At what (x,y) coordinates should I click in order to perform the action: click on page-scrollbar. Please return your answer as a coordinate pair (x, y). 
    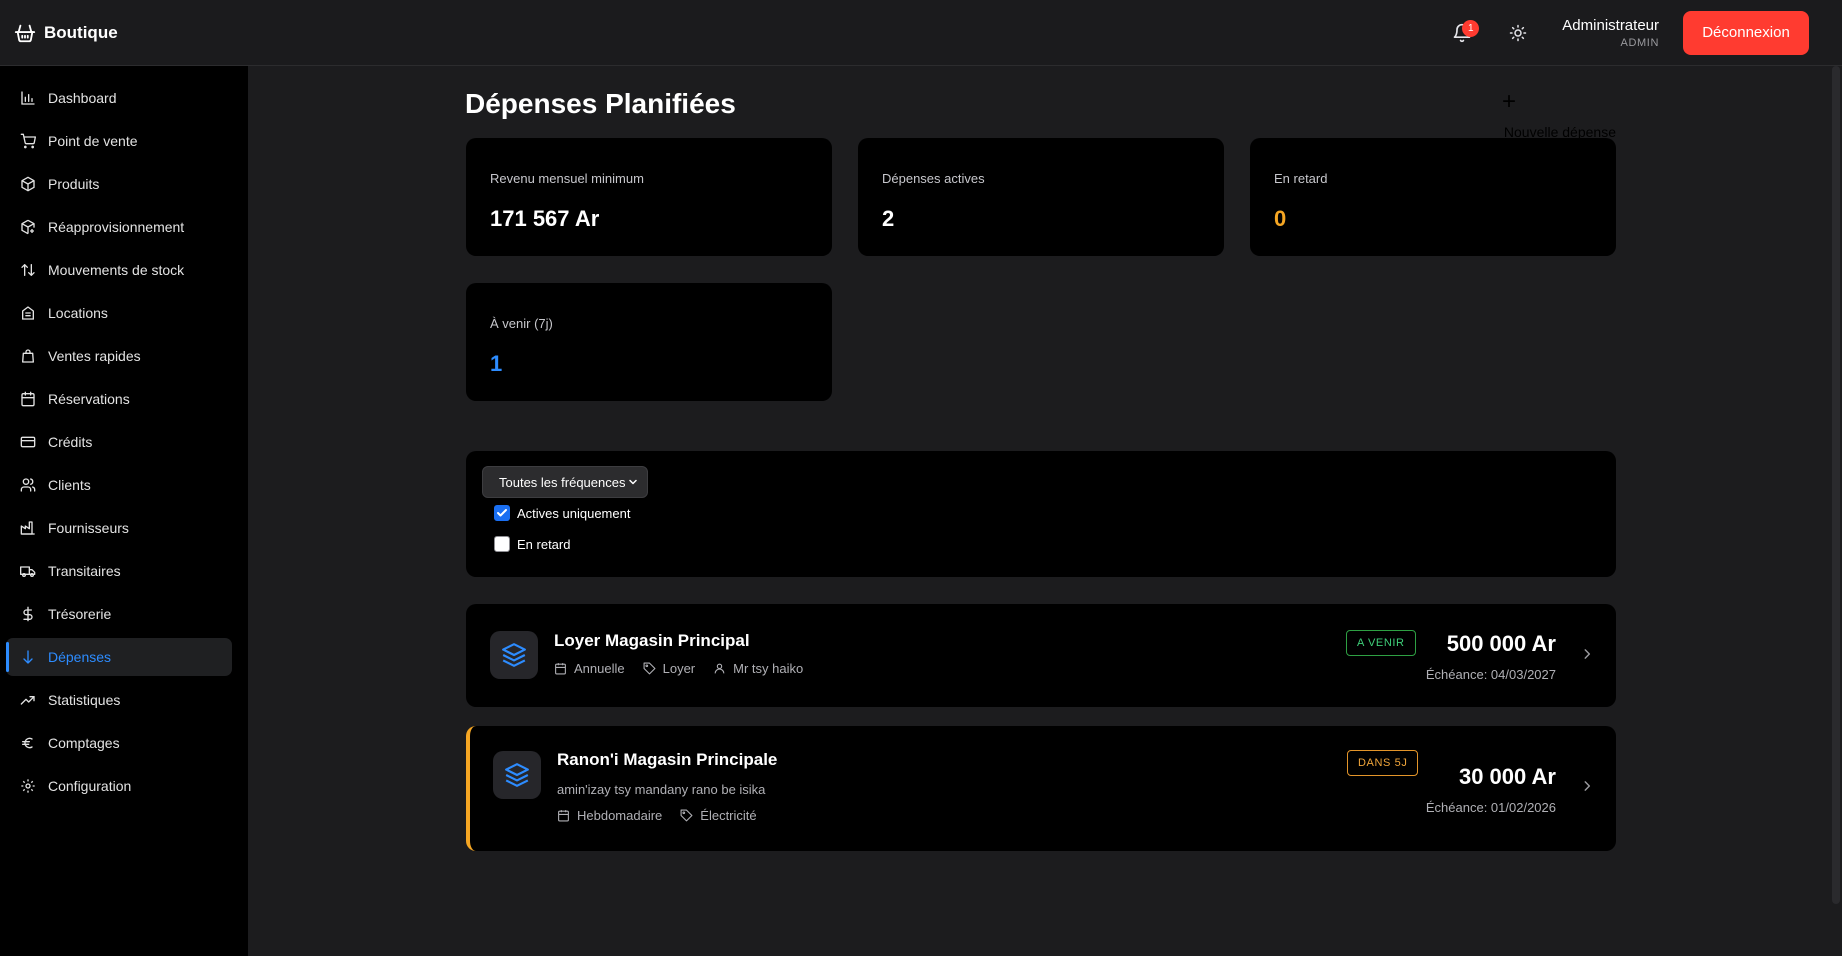
    Looking at the image, I should click on (1836, 511).